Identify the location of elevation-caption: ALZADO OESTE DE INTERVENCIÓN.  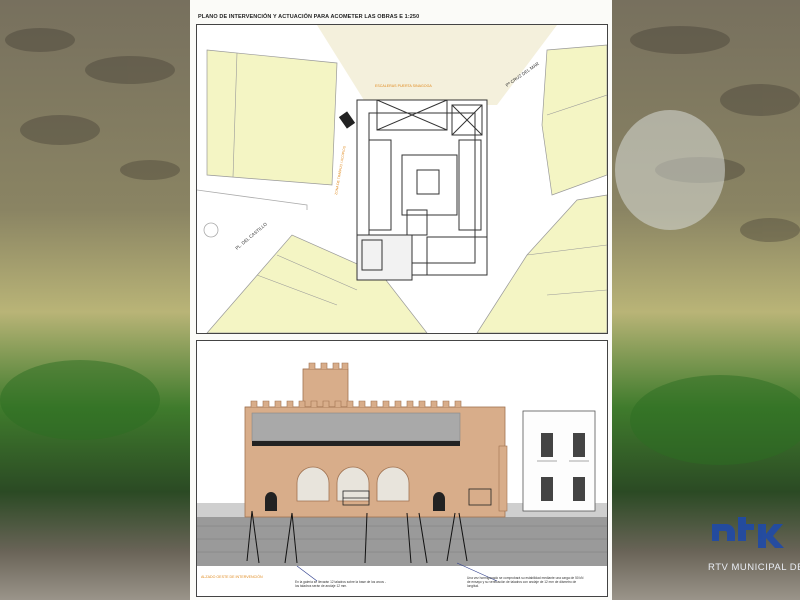
(232, 576).